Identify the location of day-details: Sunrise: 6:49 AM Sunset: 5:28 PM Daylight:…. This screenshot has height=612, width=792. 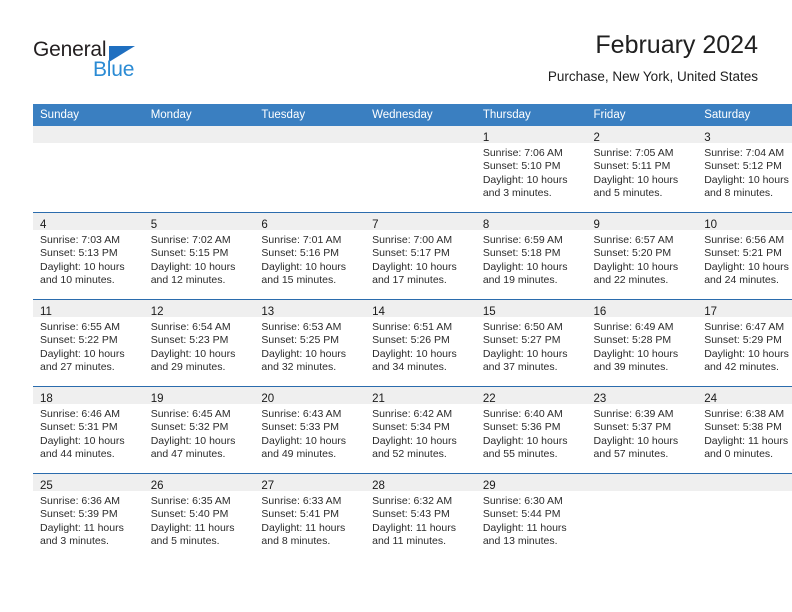
(642, 346).